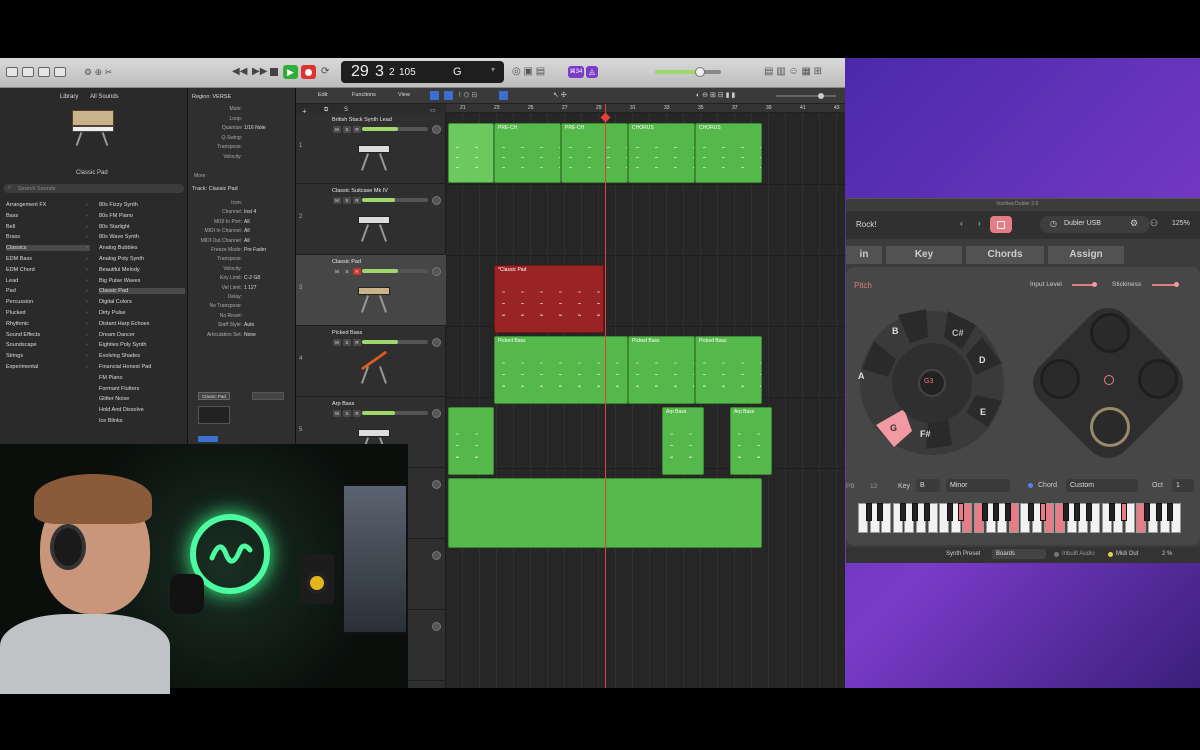 The image size is (1200, 750). Describe the element at coordinates (122, 345) in the screenshot. I see `patch-item: Eighties Poly Synth` at that location.